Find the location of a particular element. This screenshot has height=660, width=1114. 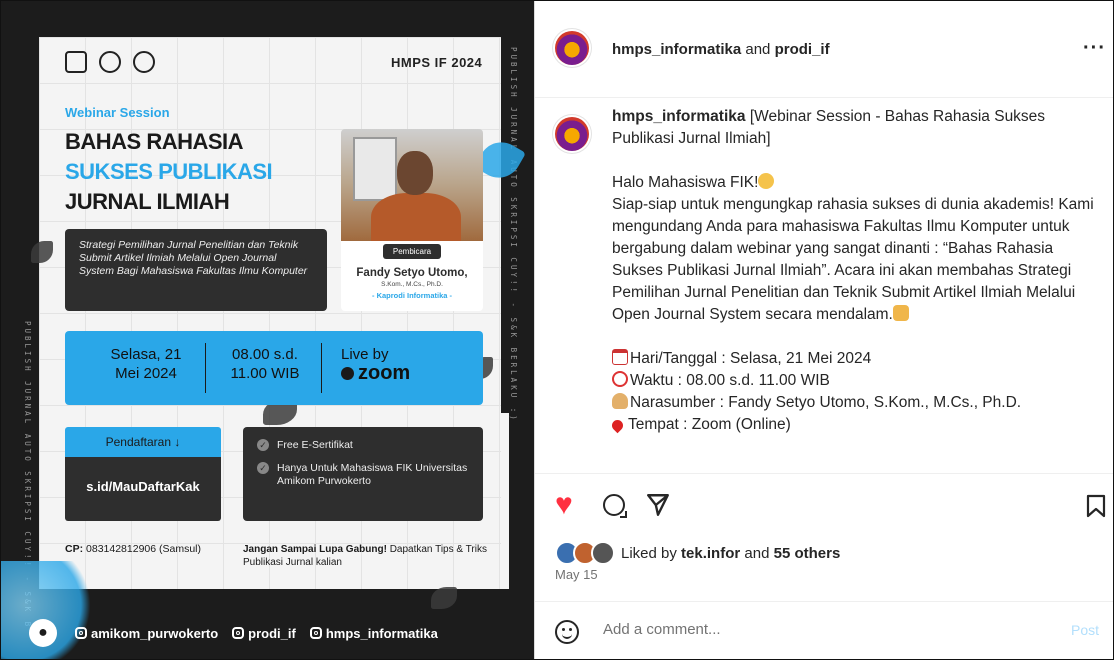

headline-line-2: SUKSES PUBLIKASI is located at coordinates (169, 171).